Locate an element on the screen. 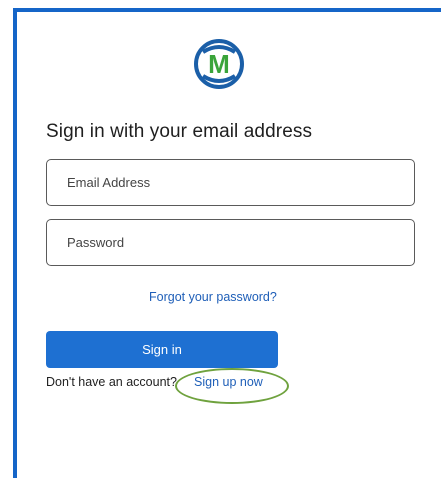 The image size is (441, 478). sign-in-button: Sign in is located at coordinates (162, 349).